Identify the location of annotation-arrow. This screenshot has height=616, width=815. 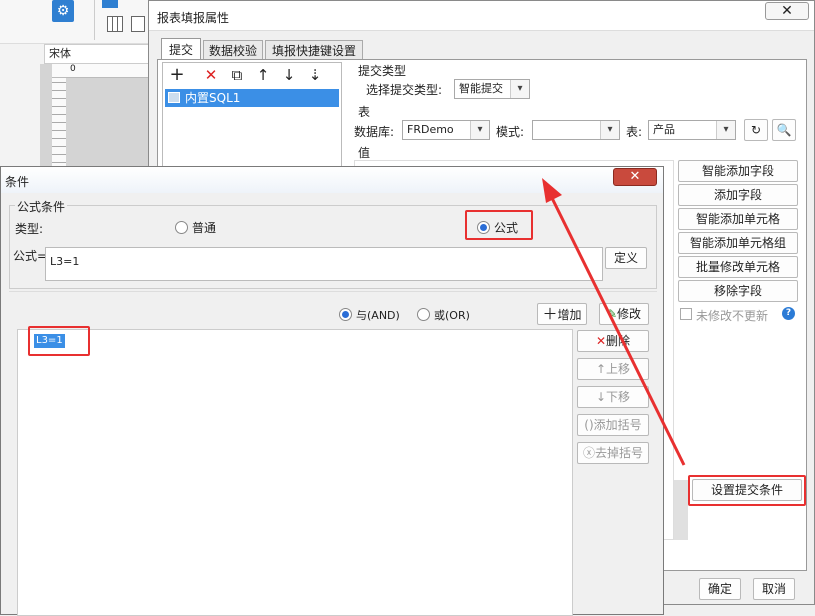
(614, 322).